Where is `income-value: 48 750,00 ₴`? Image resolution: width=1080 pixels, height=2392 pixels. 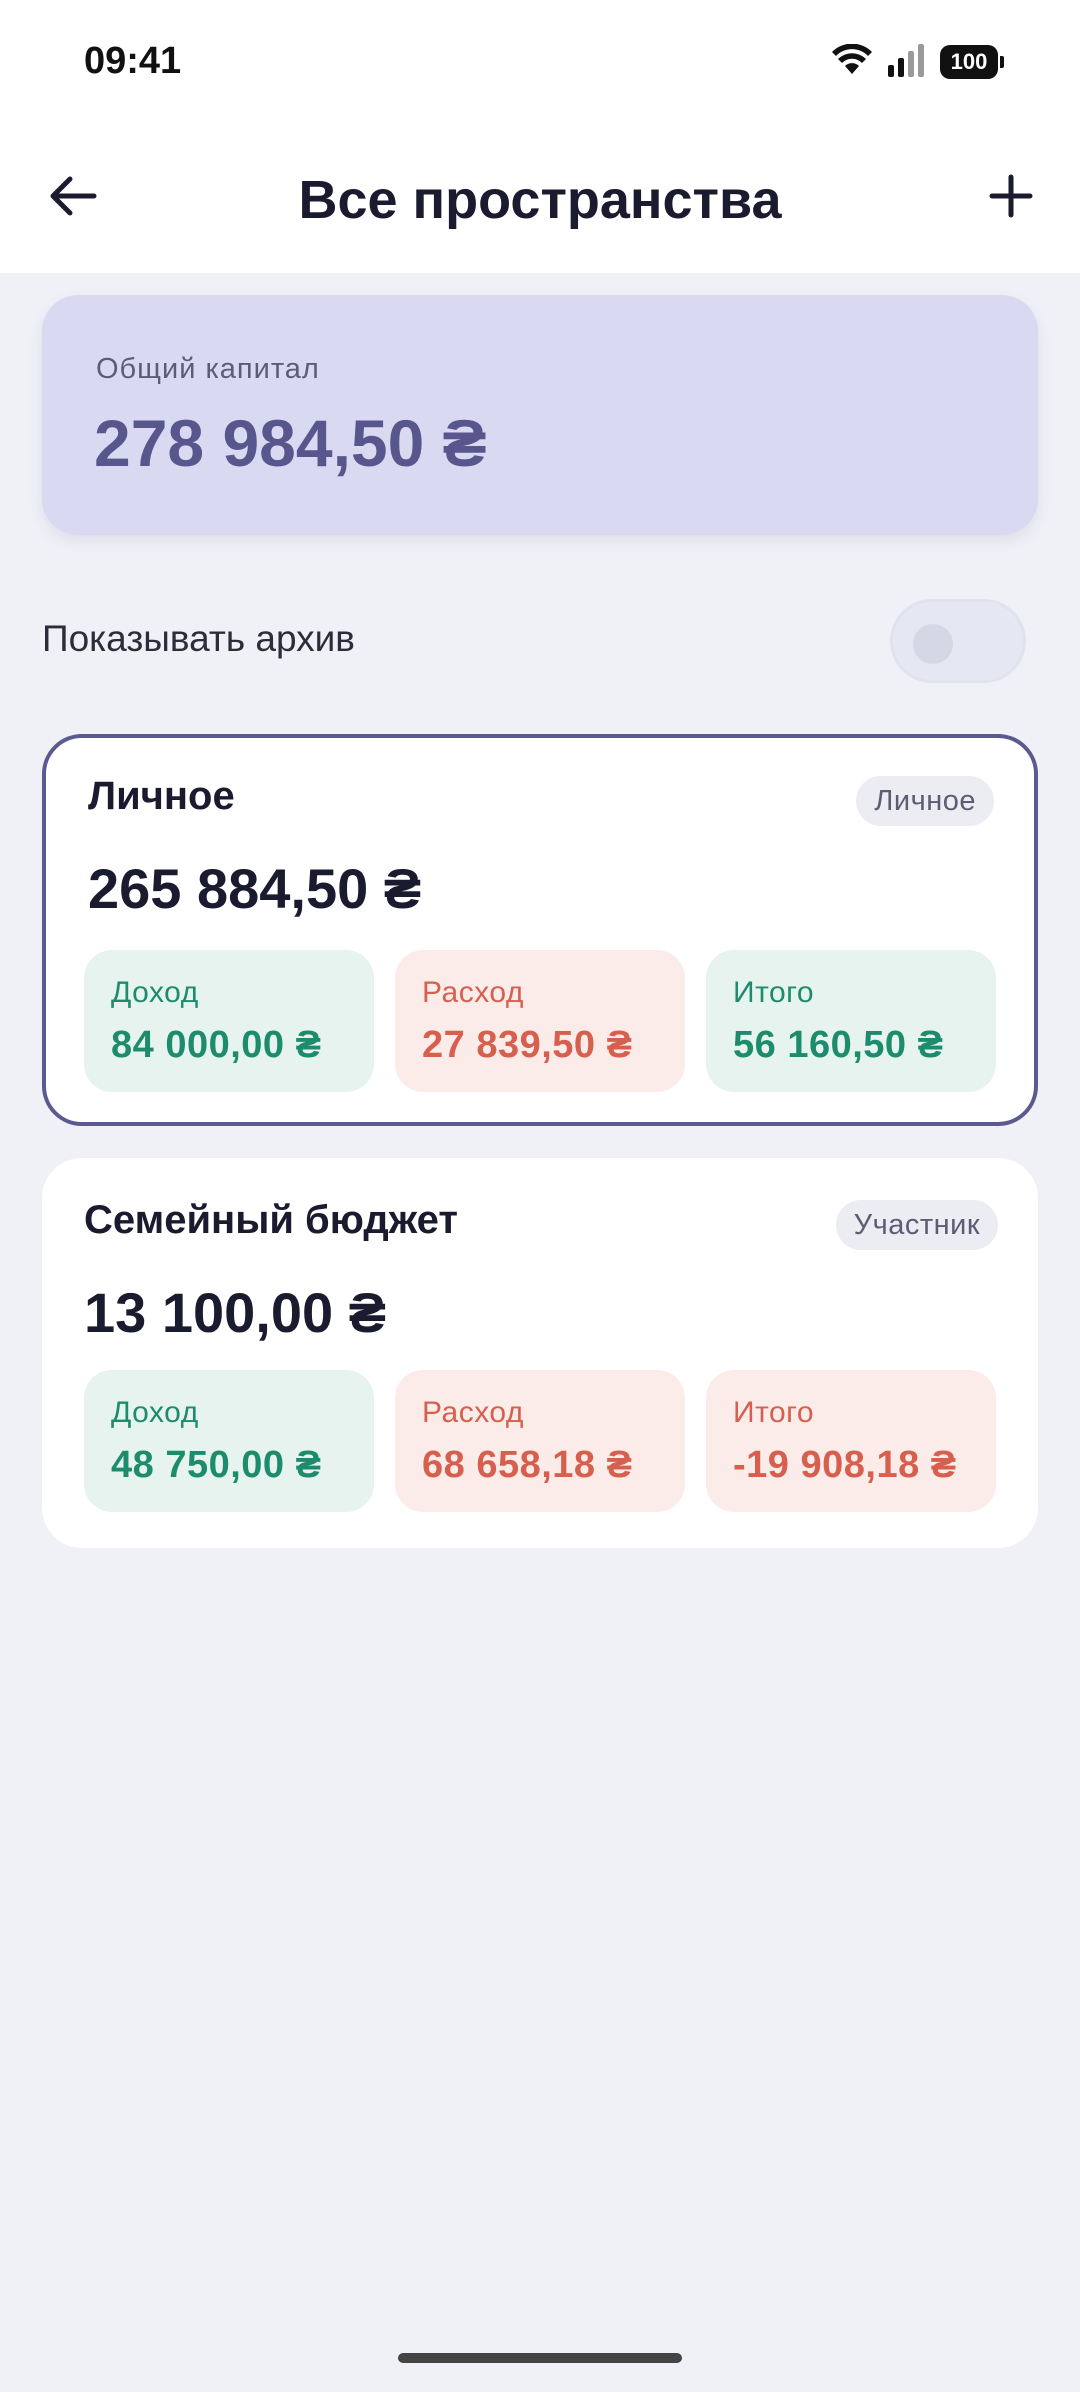 income-value: 48 750,00 ₴ is located at coordinates (216, 1465).